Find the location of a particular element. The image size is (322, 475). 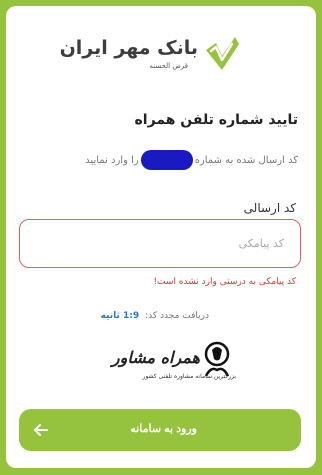

login-button-label: ورود به سامانه is located at coordinates (163, 429).